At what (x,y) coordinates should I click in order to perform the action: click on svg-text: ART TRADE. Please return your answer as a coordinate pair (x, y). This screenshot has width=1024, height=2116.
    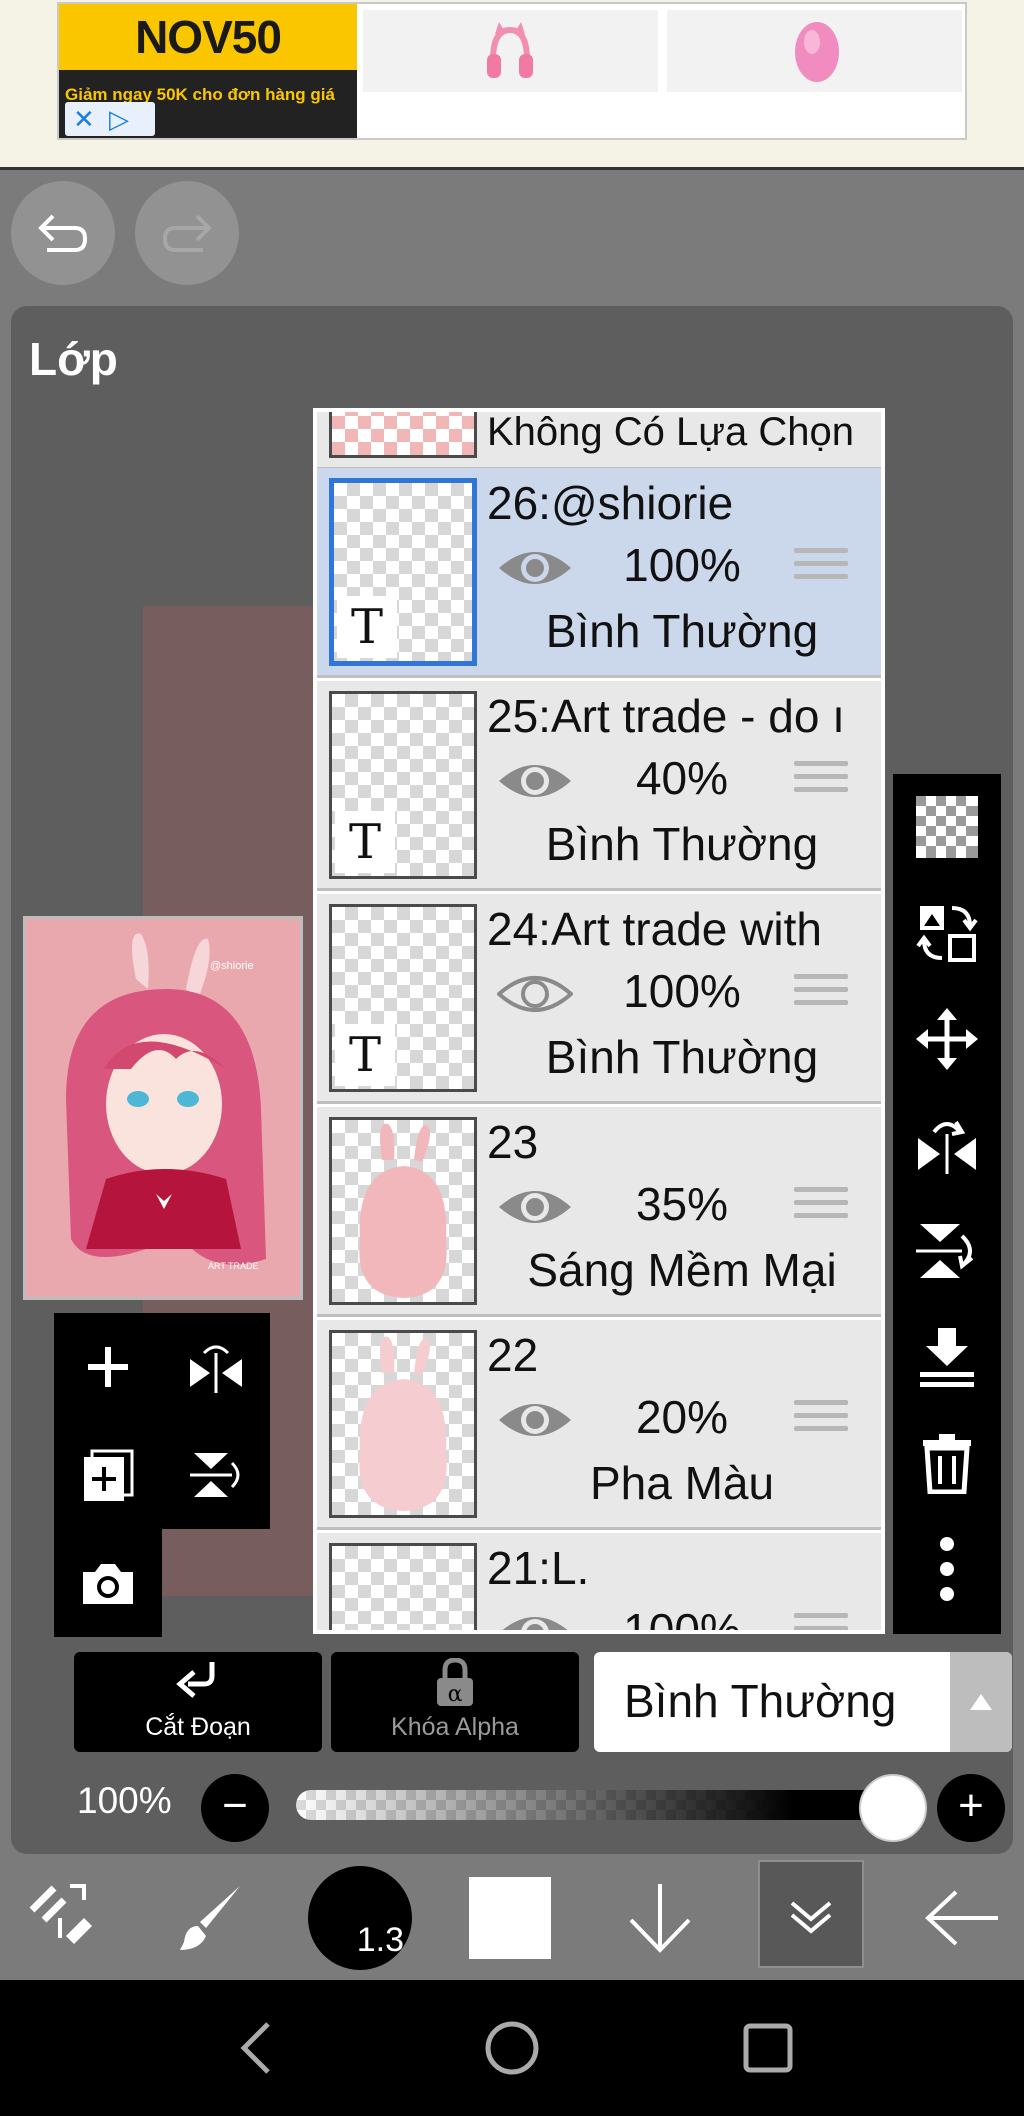
    Looking at the image, I should click on (233, 1266).